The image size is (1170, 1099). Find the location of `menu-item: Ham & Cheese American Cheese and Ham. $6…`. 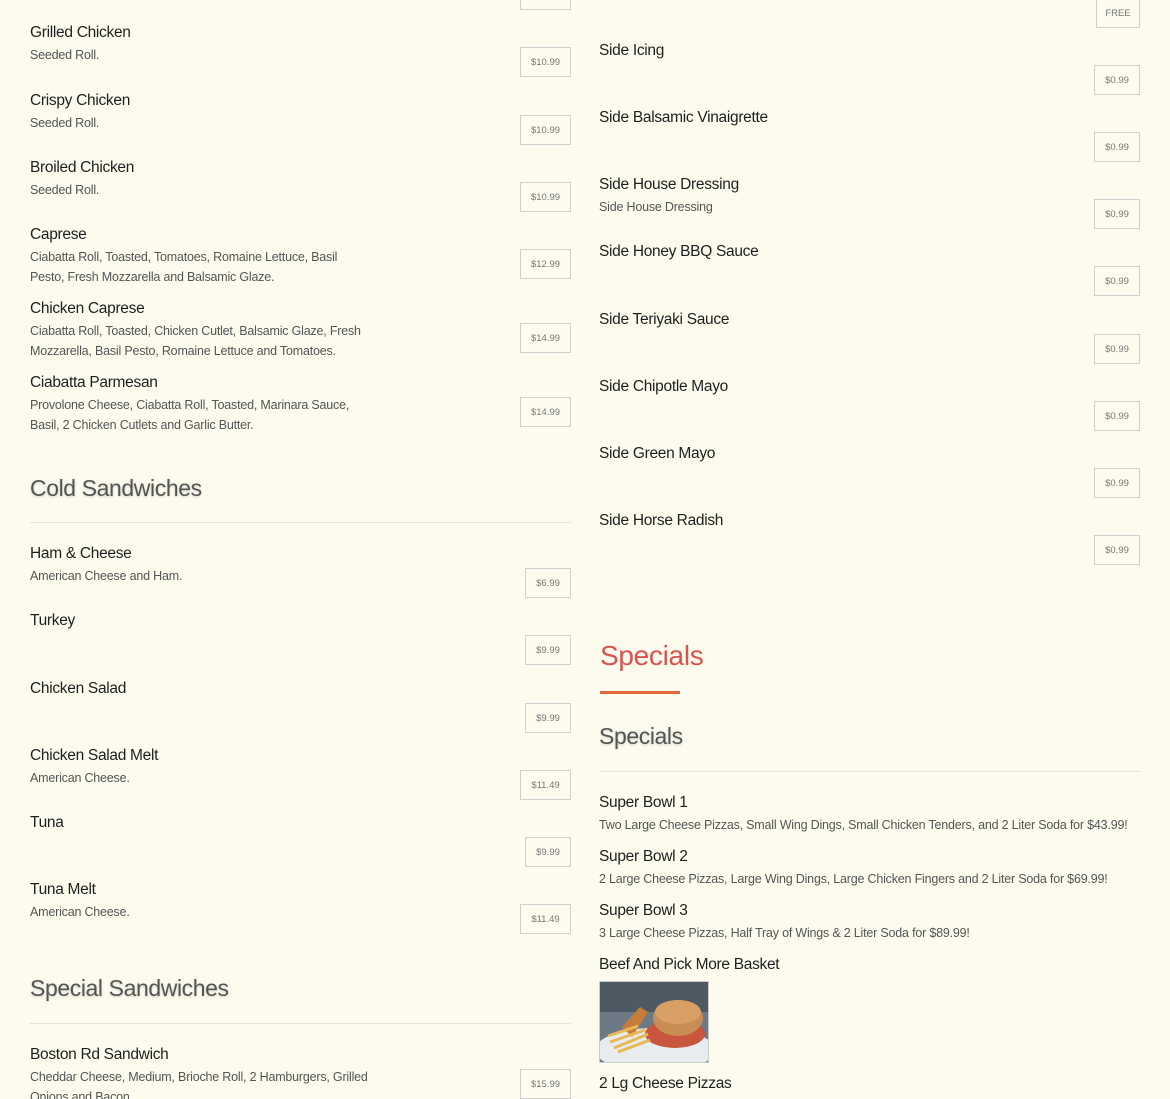

menu-item: Ham & Cheese American Cheese and Ham. $6… is located at coordinates (300, 571).